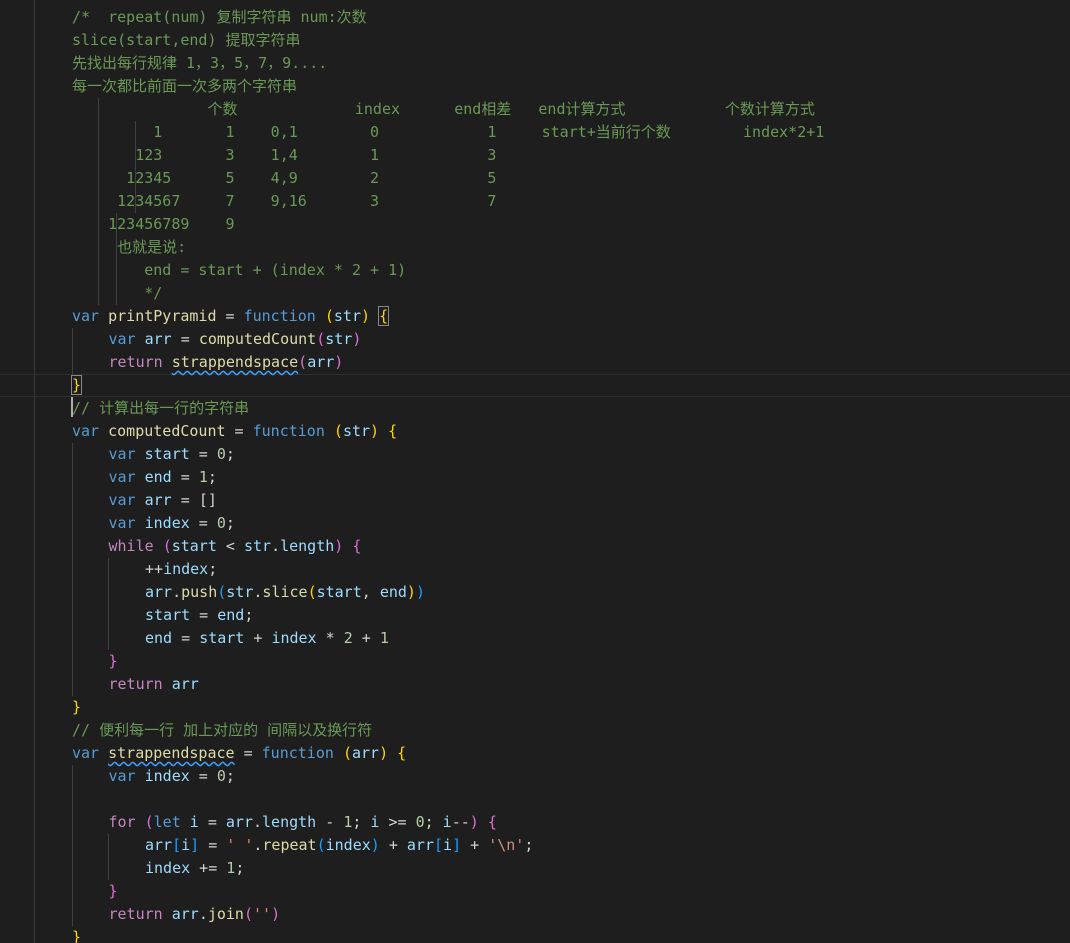 The width and height of the screenshot is (1070, 943). Describe the element at coordinates (231, 316) in the screenshot. I see `code-line: var printPyramid = function (str) {` at that location.